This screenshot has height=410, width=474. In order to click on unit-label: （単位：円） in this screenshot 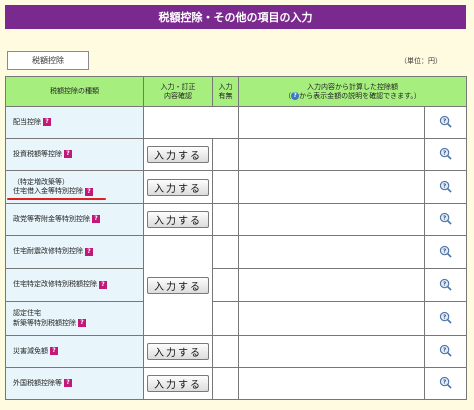, I will do `click(421, 61)`.